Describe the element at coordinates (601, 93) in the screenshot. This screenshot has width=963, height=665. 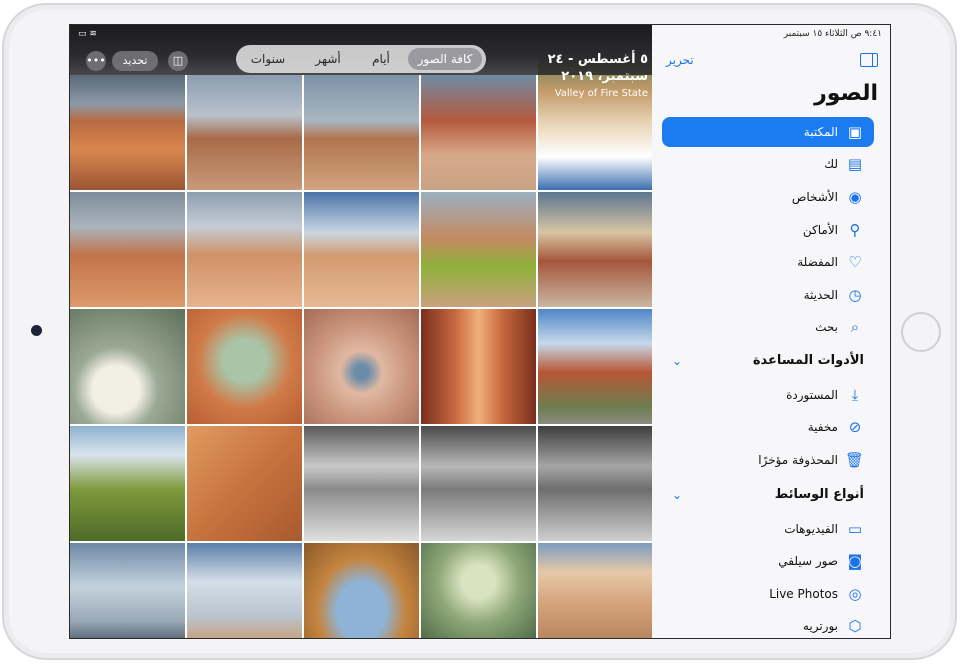
I see `location-name: Valley of Fire State` at that location.